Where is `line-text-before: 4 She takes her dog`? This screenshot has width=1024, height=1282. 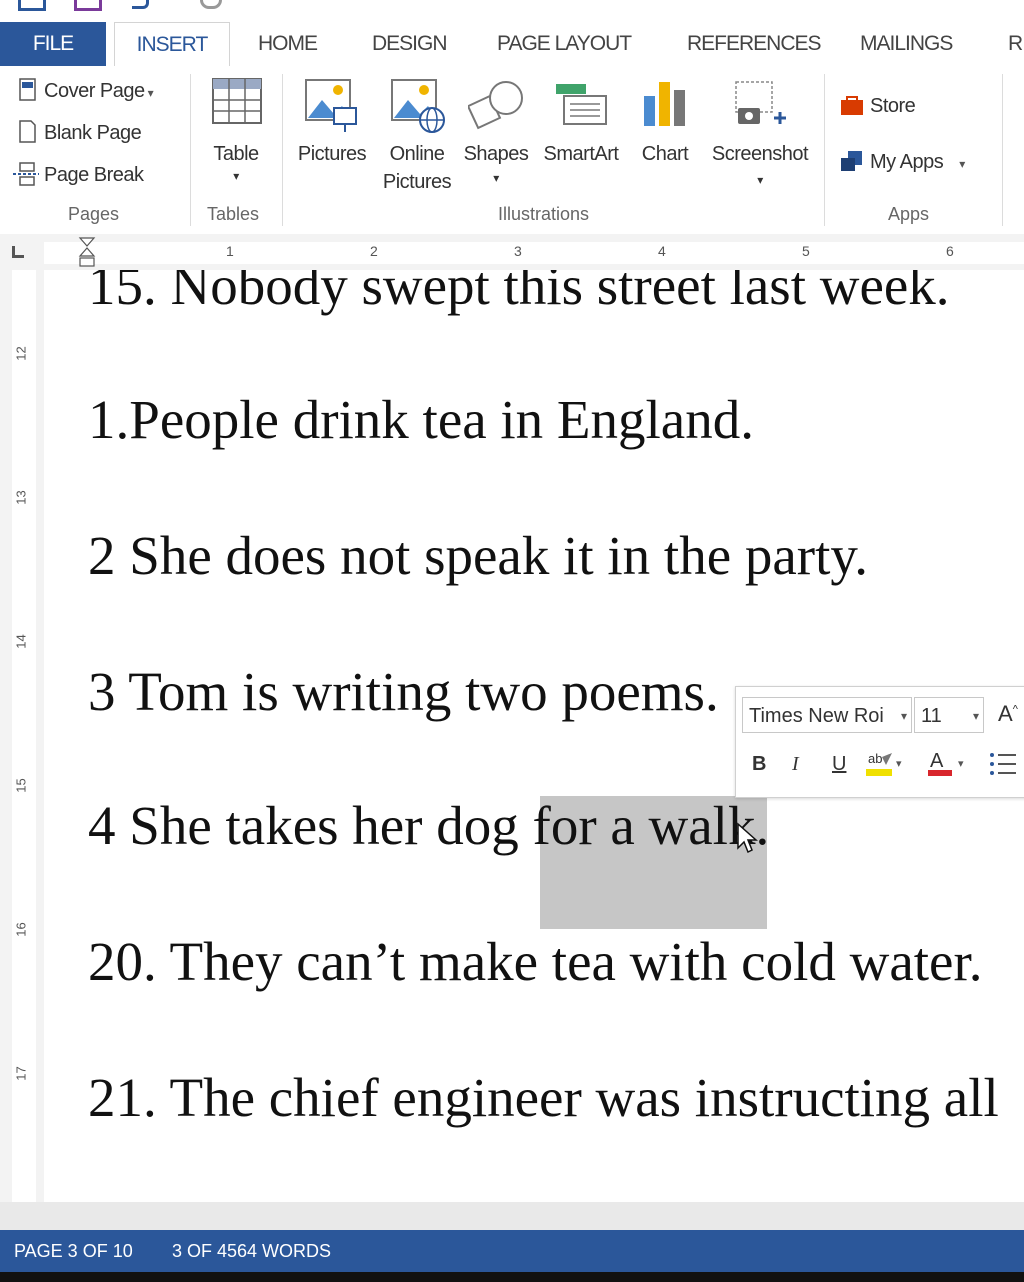
line-text-before: 4 She takes her dog is located at coordinates (310, 825).